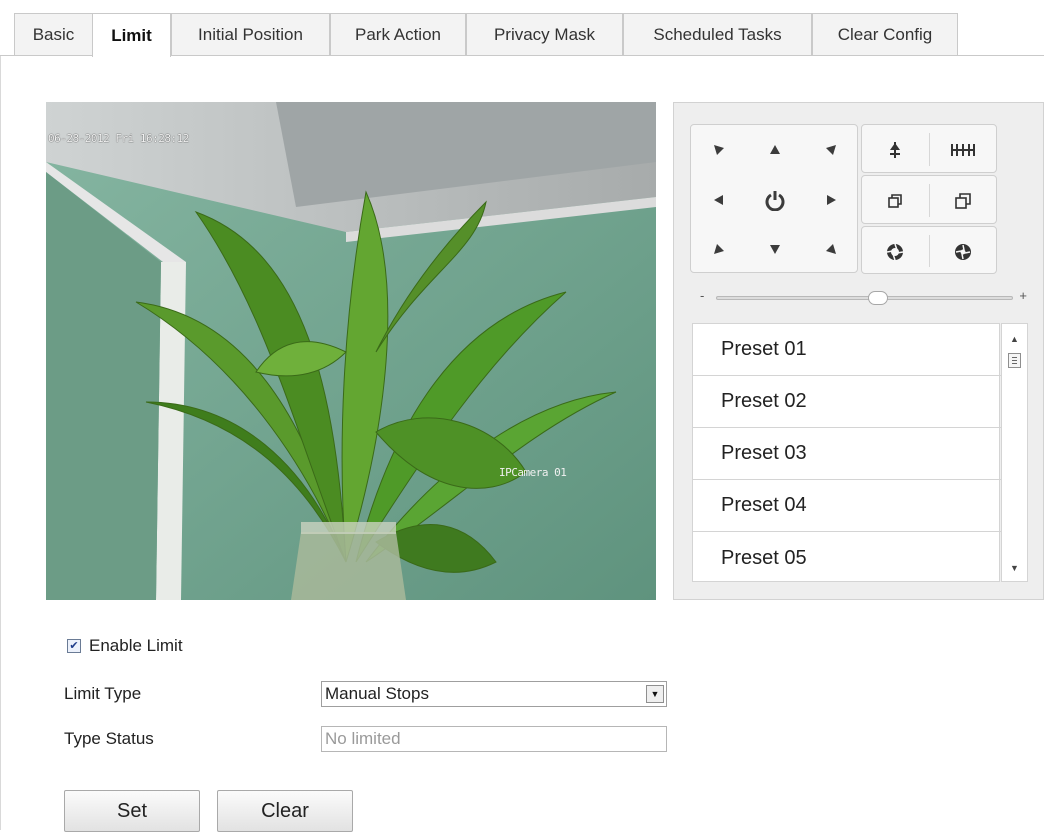 This screenshot has height=832, width=1044. Describe the element at coordinates (963, 200) in the screenshot. I see `focus-far-icon` at that location.